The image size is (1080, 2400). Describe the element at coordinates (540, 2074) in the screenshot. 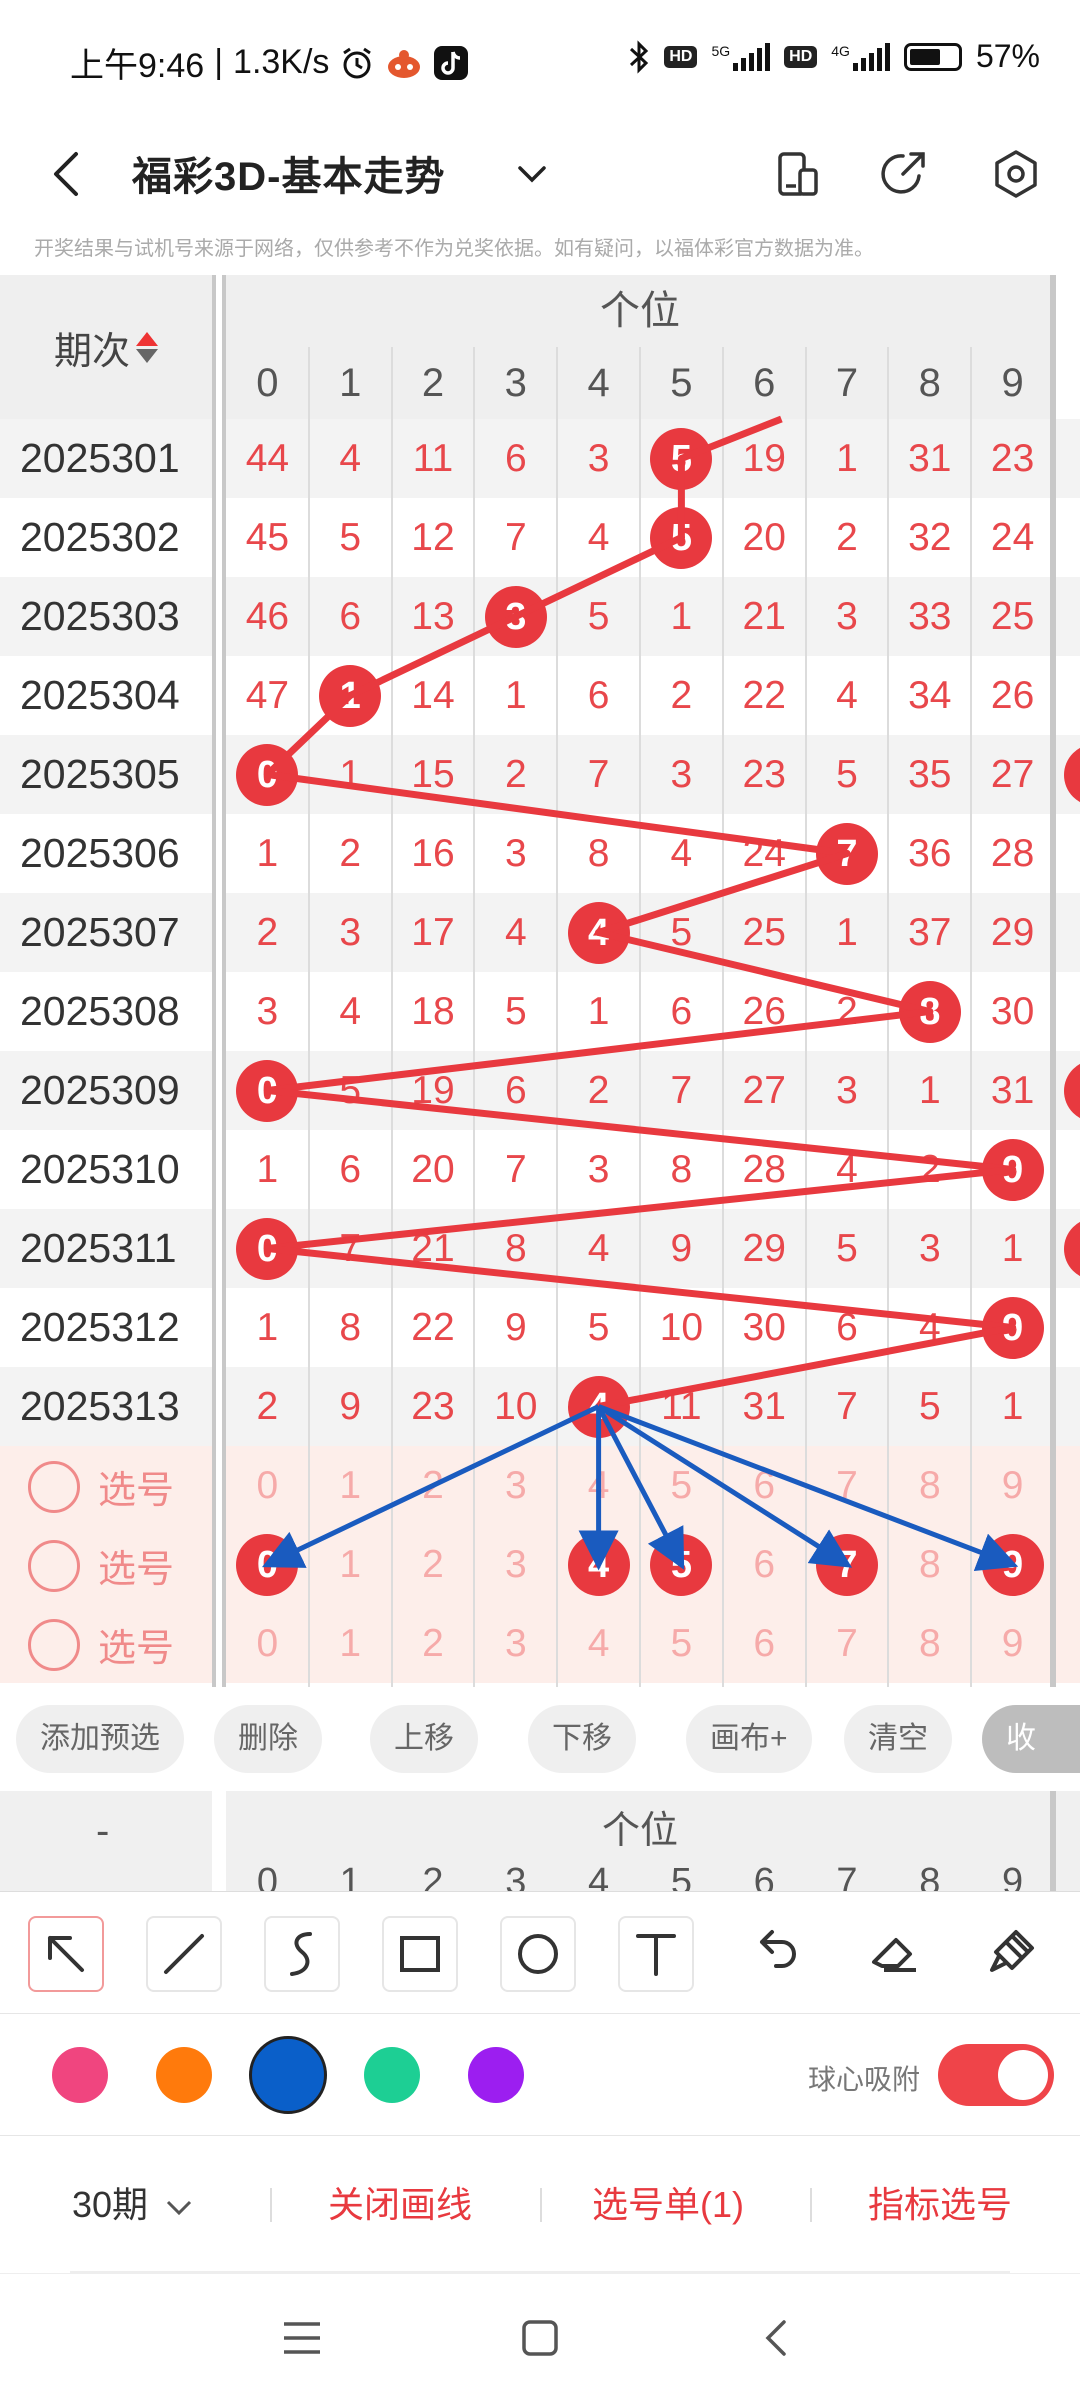

I see `color-palette: 球心吸附` at that location.